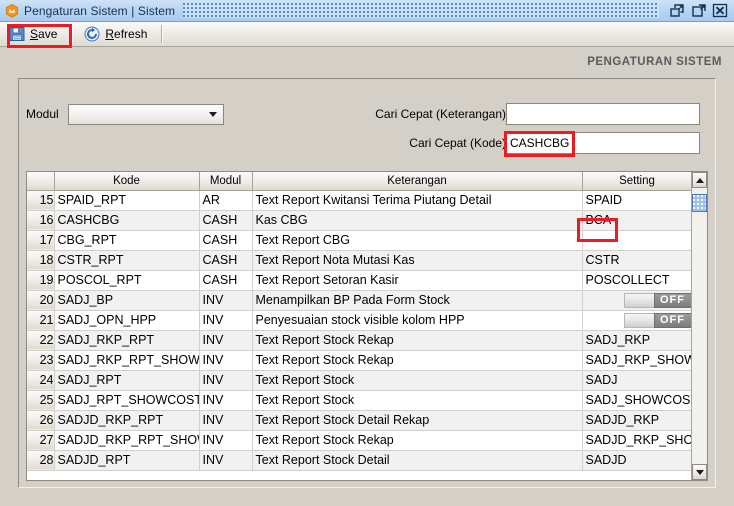 Image resolution: width=734 pixels, height=506 pixels. I want to click on grid-vertical-scrollbar, so click(699, 326).